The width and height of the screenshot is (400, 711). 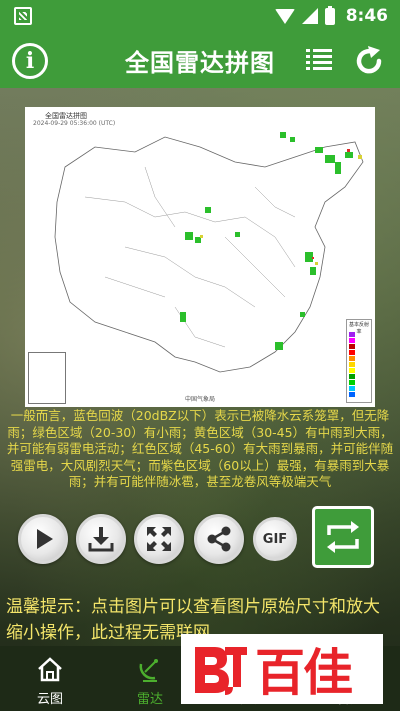 I want to click on swap-icon, so click(x=343, y=537).